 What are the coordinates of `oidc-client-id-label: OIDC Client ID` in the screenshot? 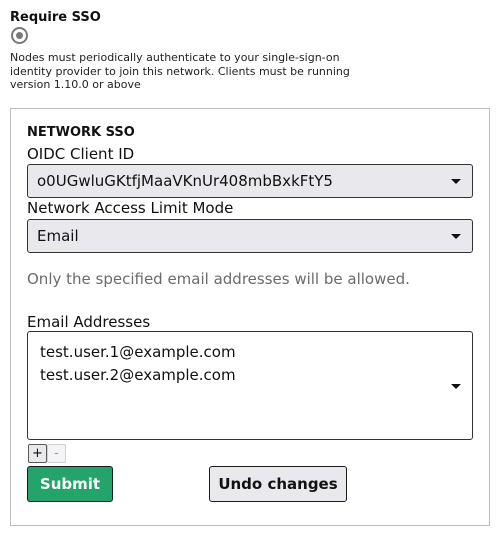 It's located at (81, 154).